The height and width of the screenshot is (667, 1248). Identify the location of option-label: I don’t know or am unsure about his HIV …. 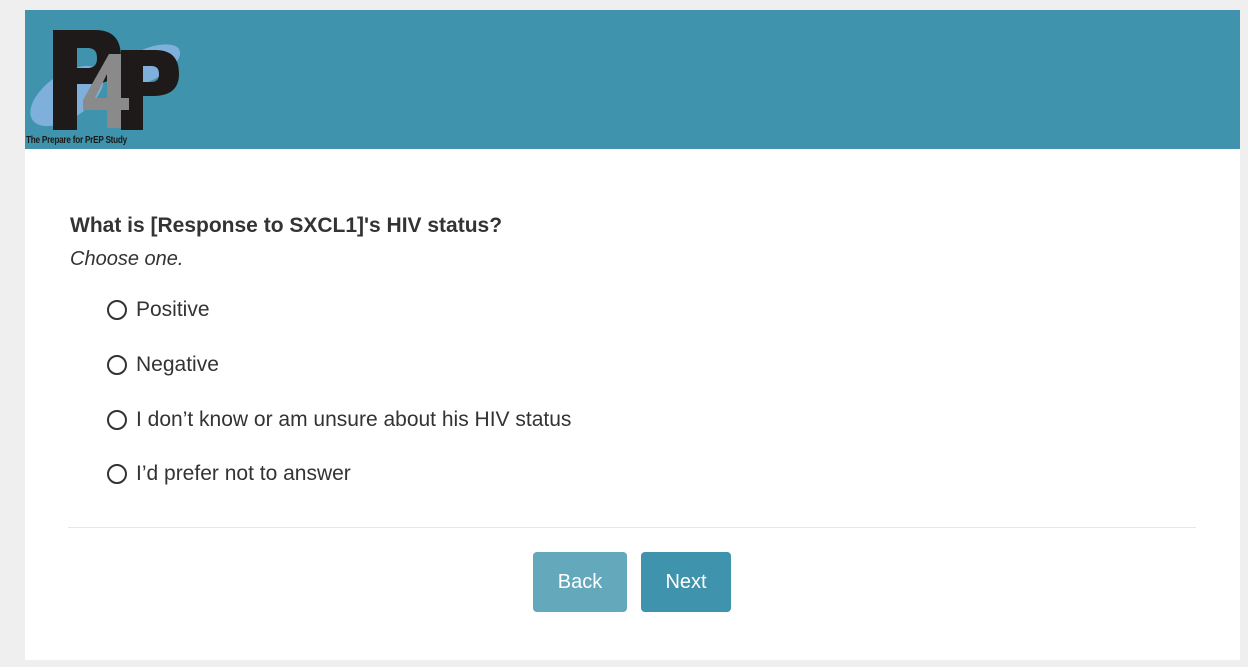
(354, 419).